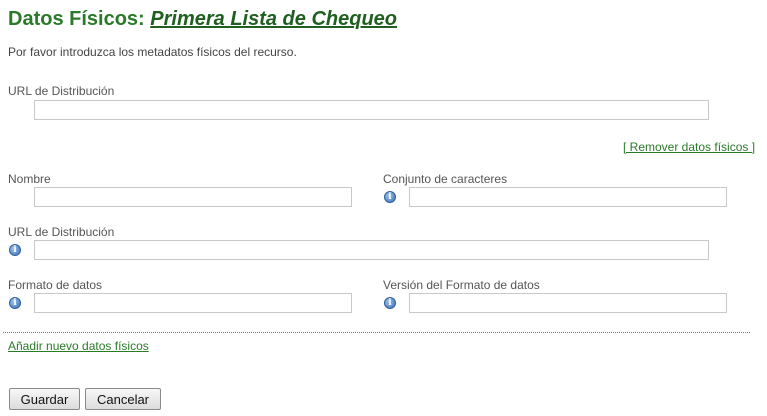 The height and width of the screenshot is (416, 767). Describe the element at coordinates (193, 197) in the screenshot. I see `name-input` at that location.